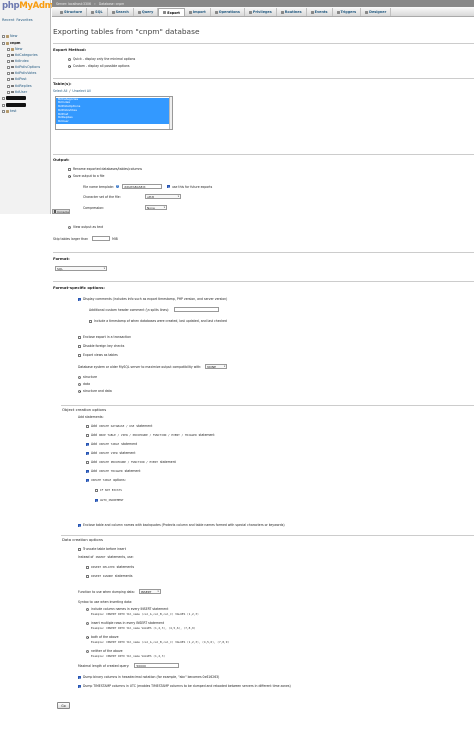 This screenshot has width=474, height=732. I want to click on hex-binary-checkbox, so click(79, 677).